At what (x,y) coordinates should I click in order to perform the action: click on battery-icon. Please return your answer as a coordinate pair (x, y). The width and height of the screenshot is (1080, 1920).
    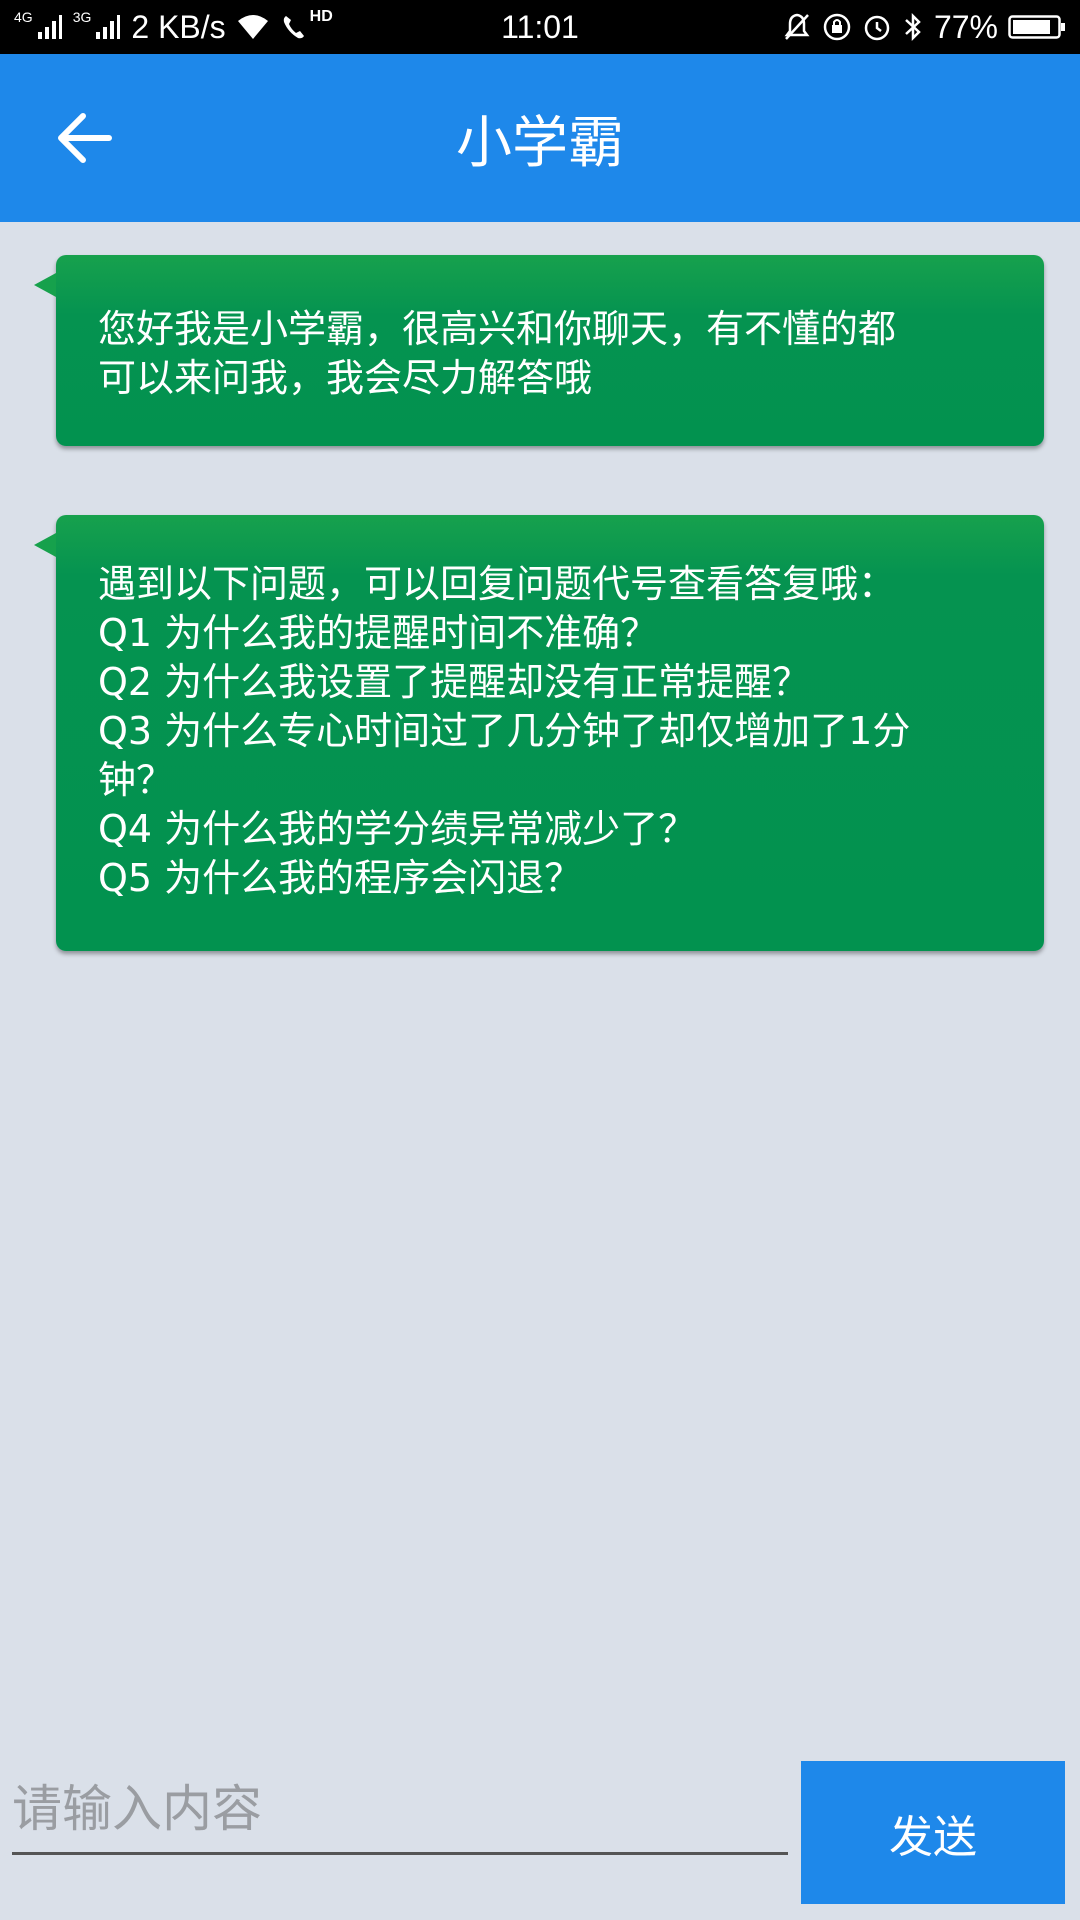
    Looking at the image, I should click on (1037, 27).